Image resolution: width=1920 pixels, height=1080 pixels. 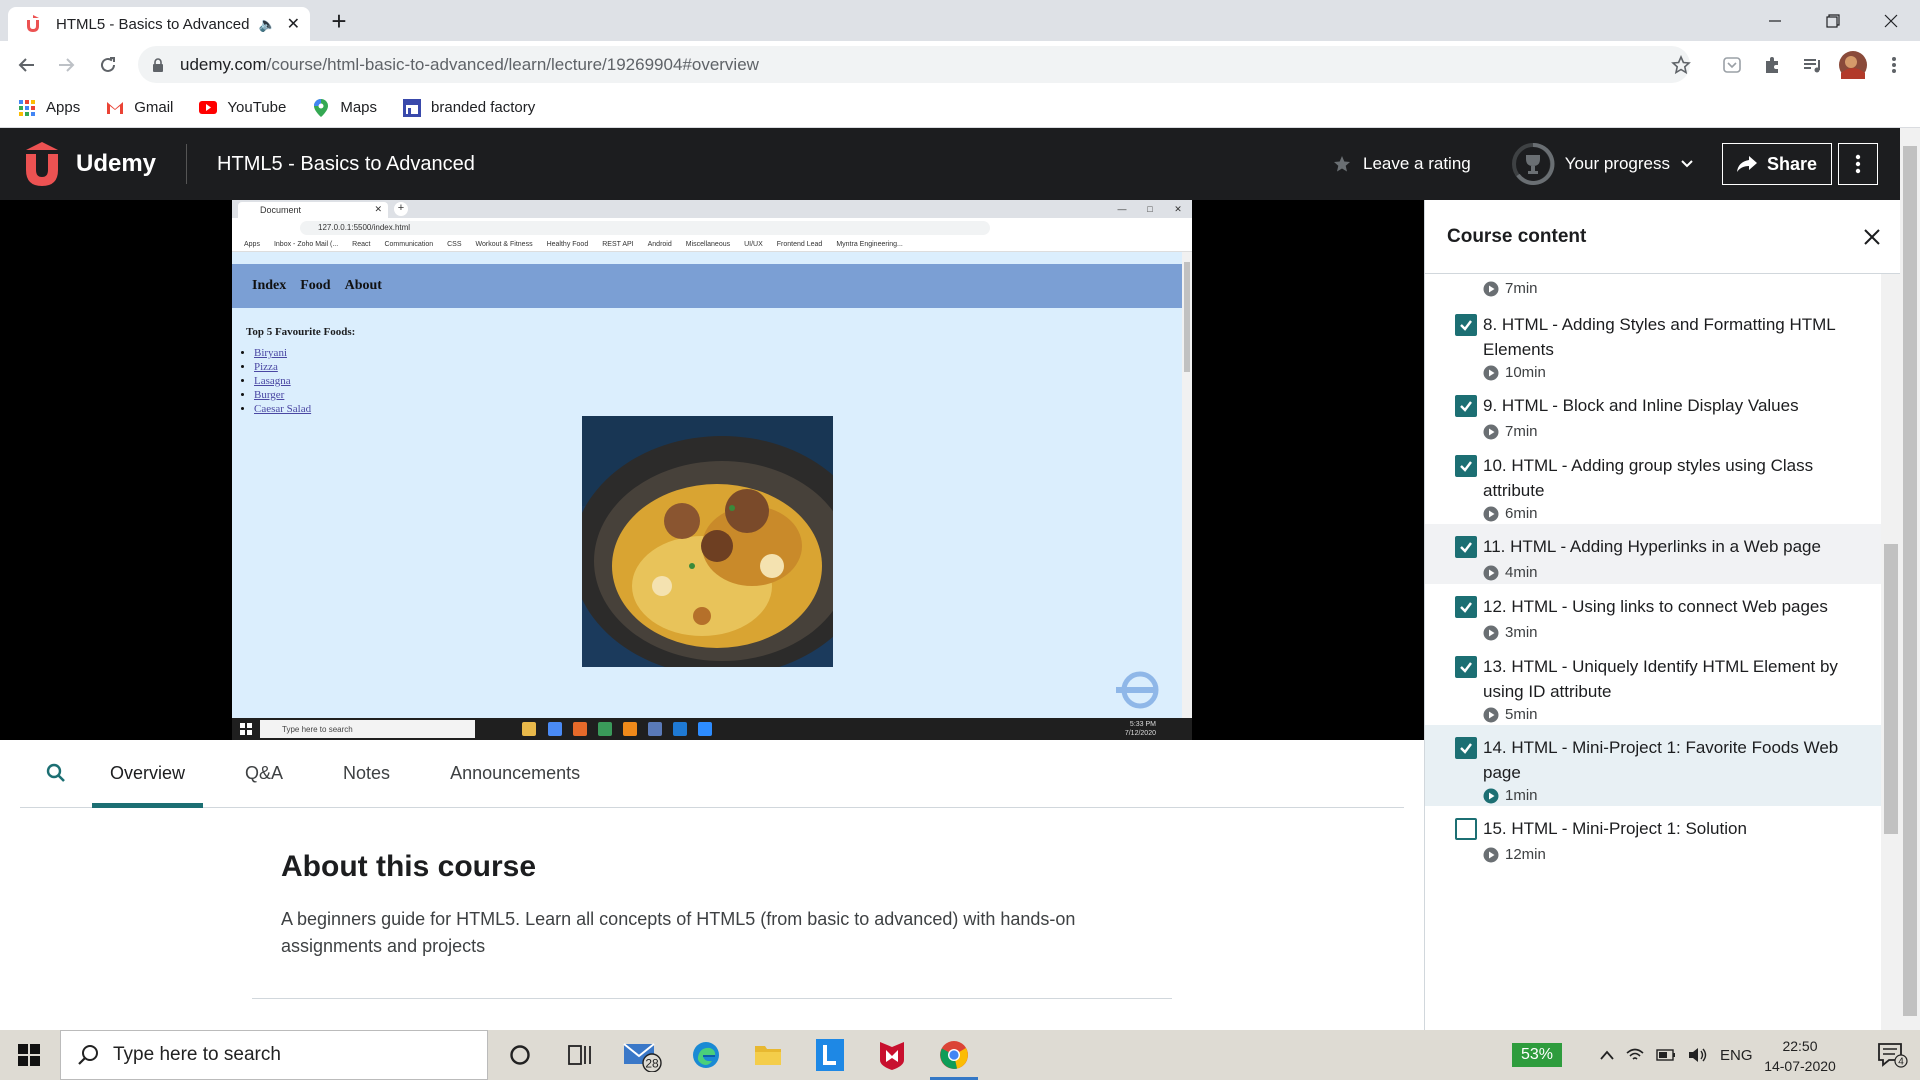 I want to click on duration-text: 6min, so click(x=1521, y=513).